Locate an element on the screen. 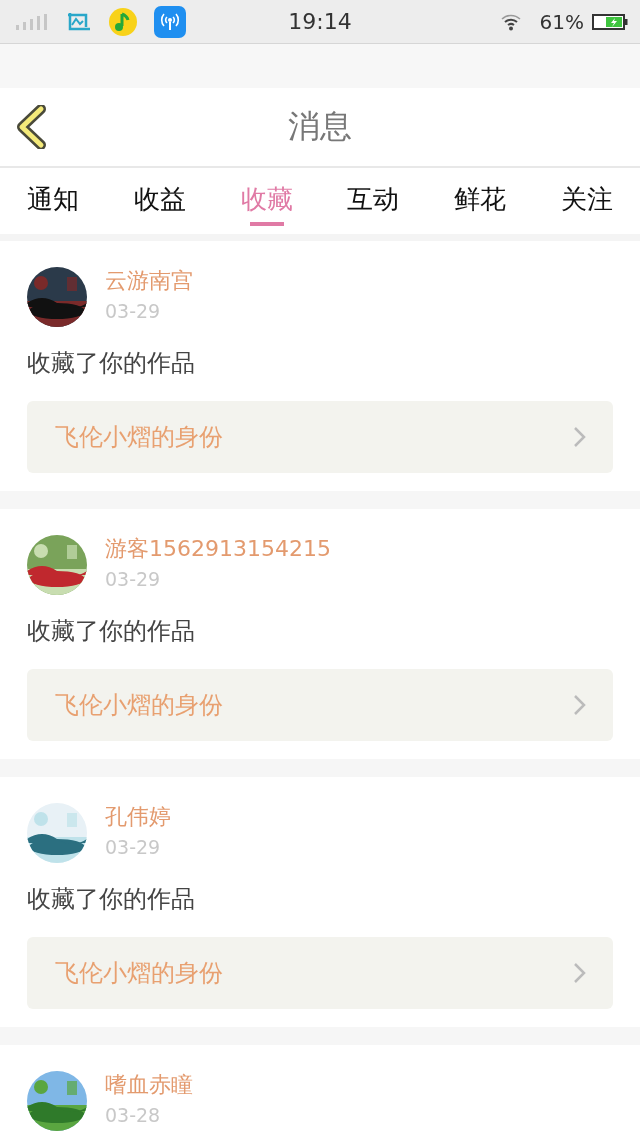  user-name: 孔伟婷 is located at coordinates (138, 817).